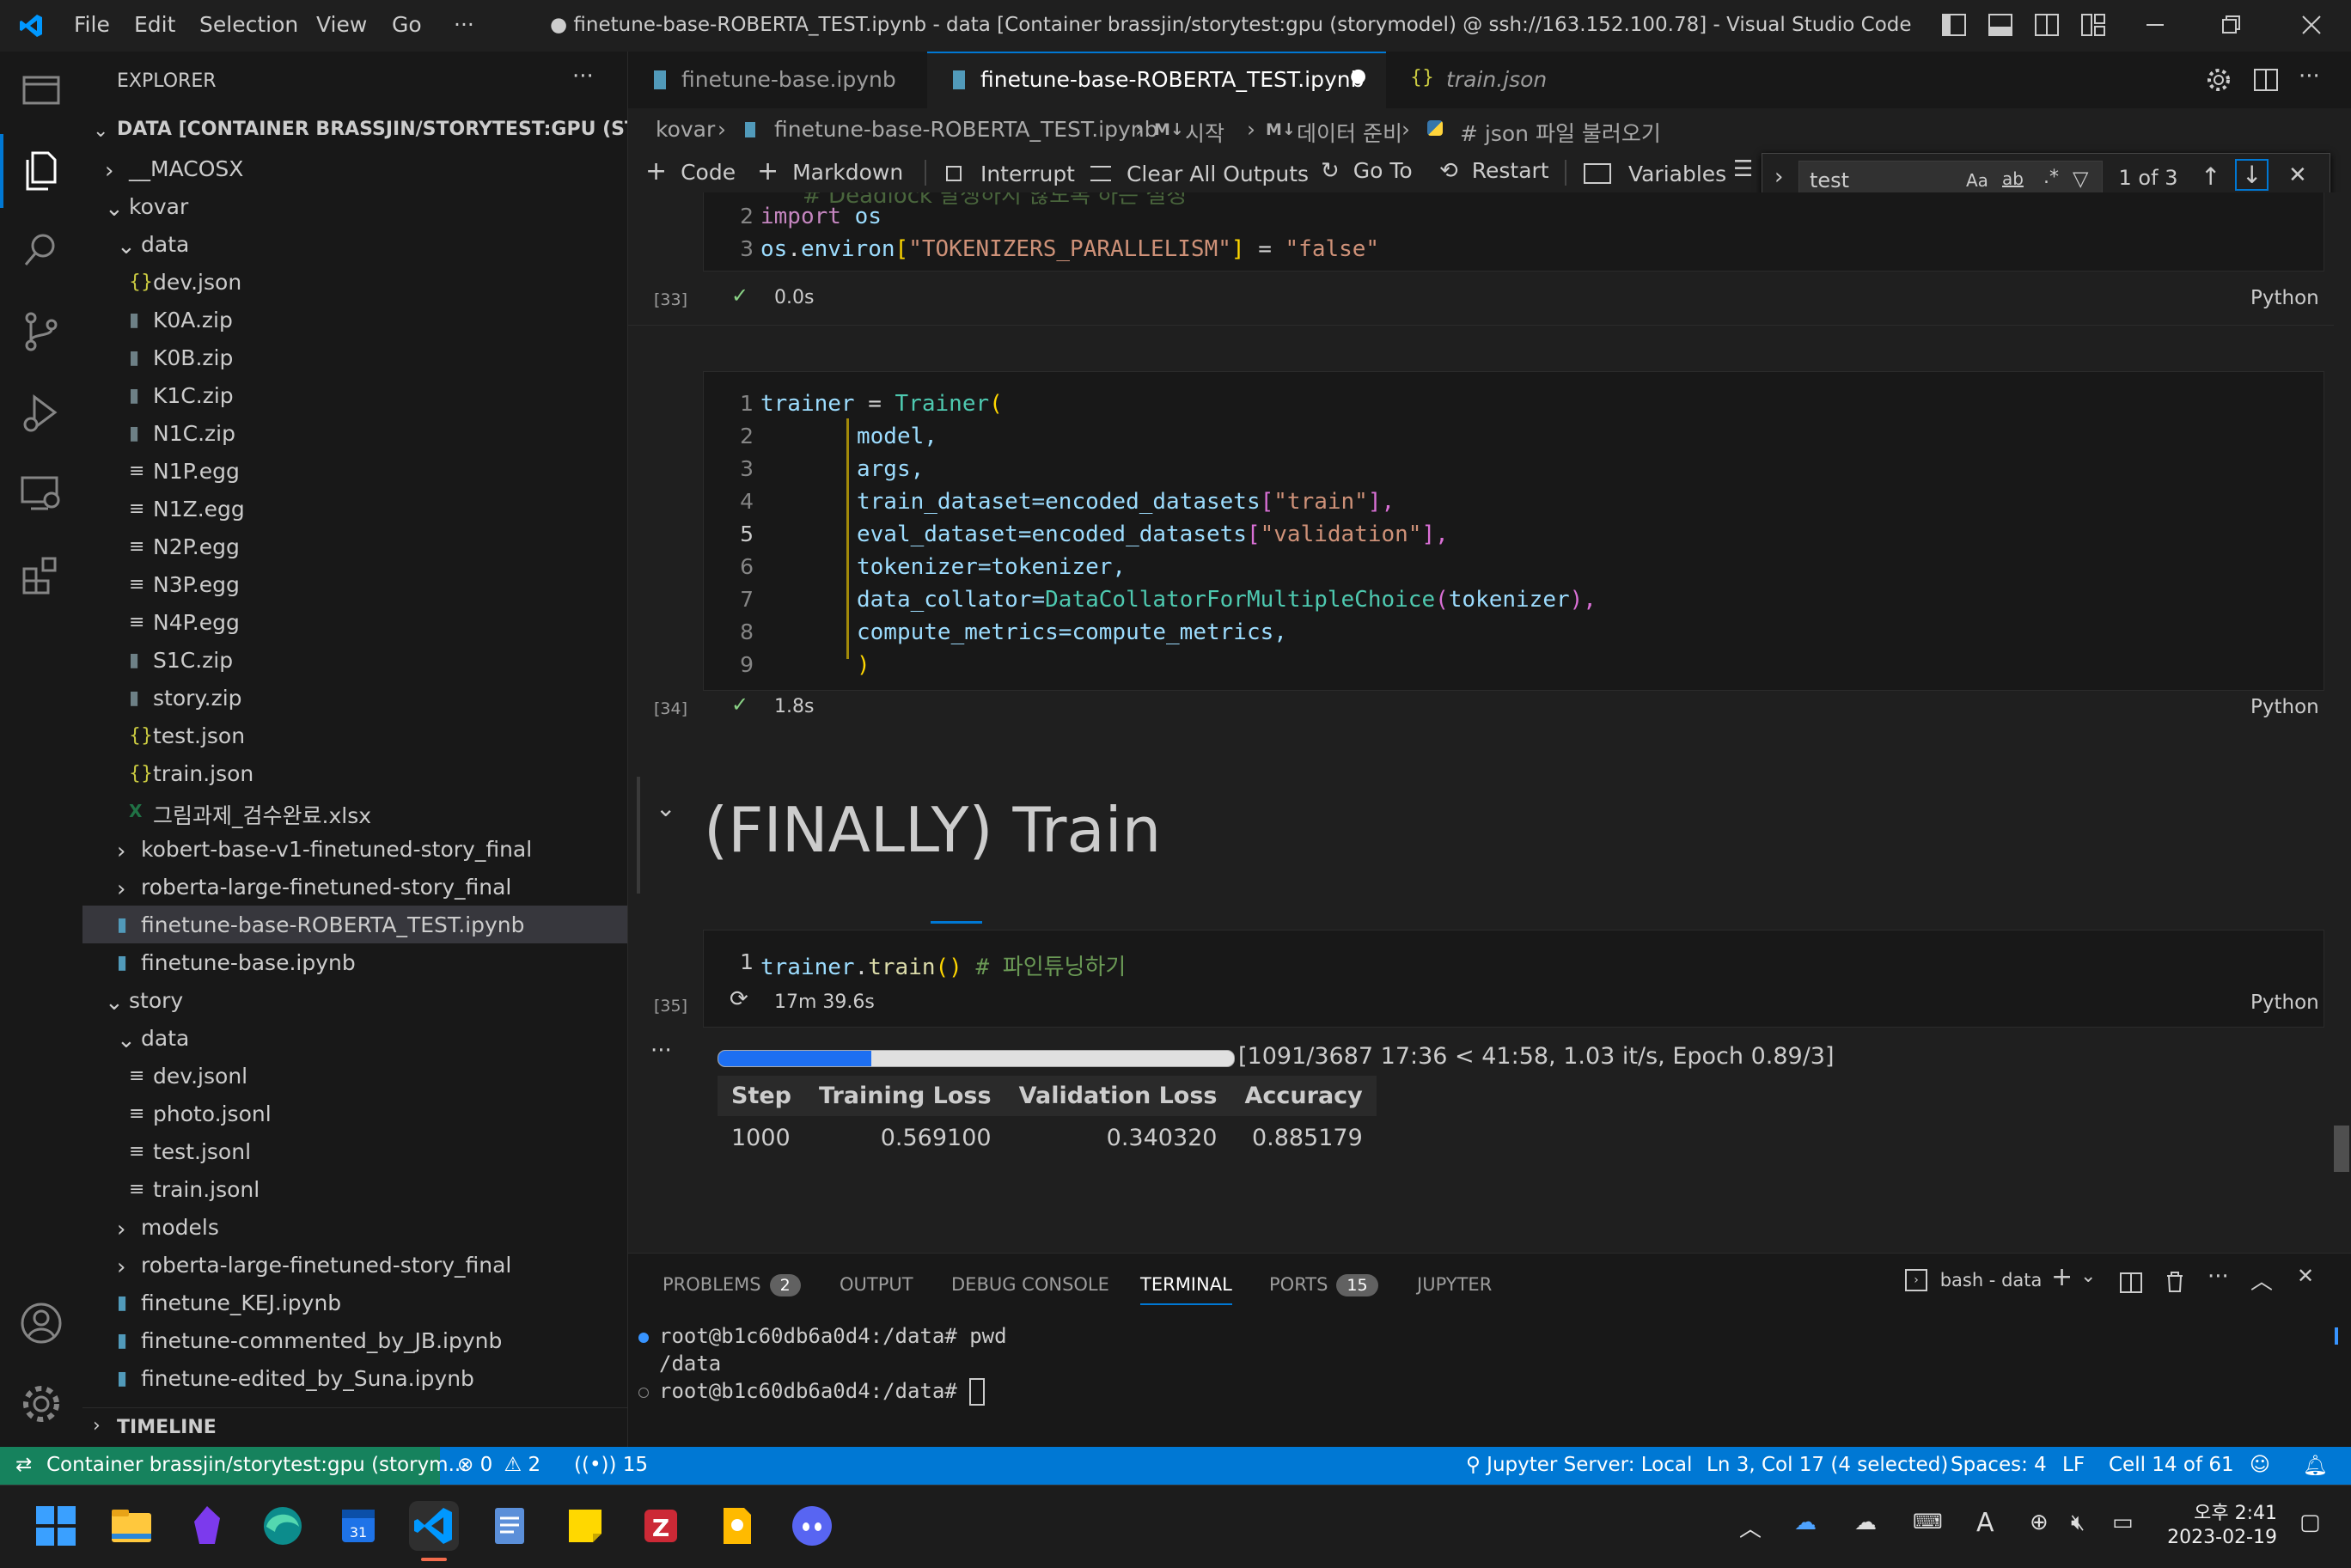 This screenshot has height=1568, width=2351. Describe the element at coordinates (1655, 173) in the screenshot. I see `variables-button: Variables` at that location.